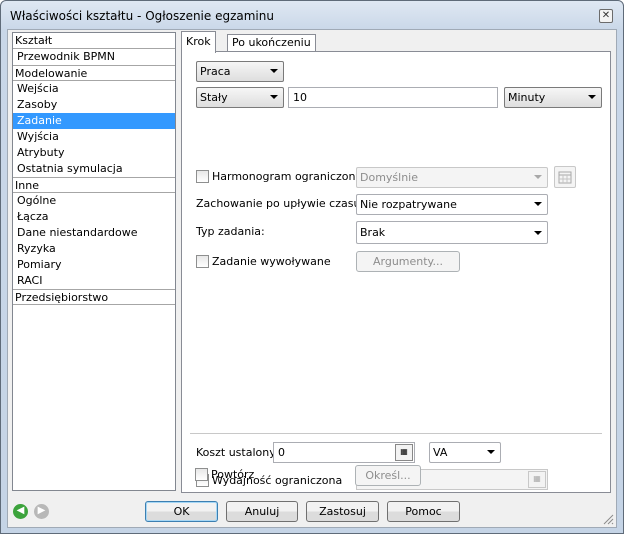  What do you see at coordinates (94, 57) in the screenshot?
I see `nav-item: Przewodnik BPMN` at bounding box center [94, 57].